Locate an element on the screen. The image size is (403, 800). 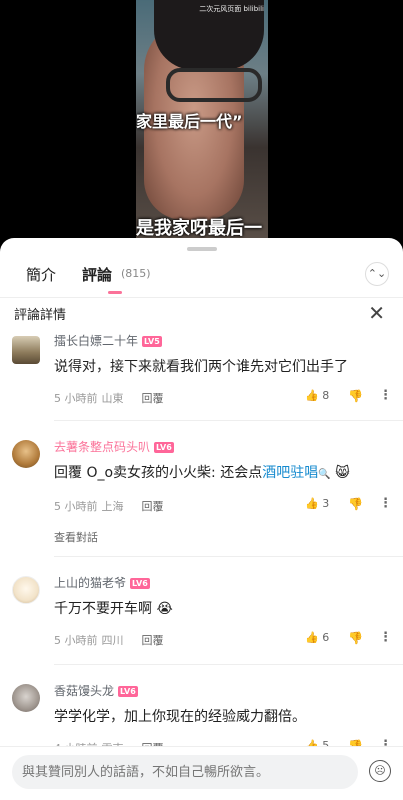
comment-meta: 5 小時前 山東 回覆 is located at coordinates (111, 398).